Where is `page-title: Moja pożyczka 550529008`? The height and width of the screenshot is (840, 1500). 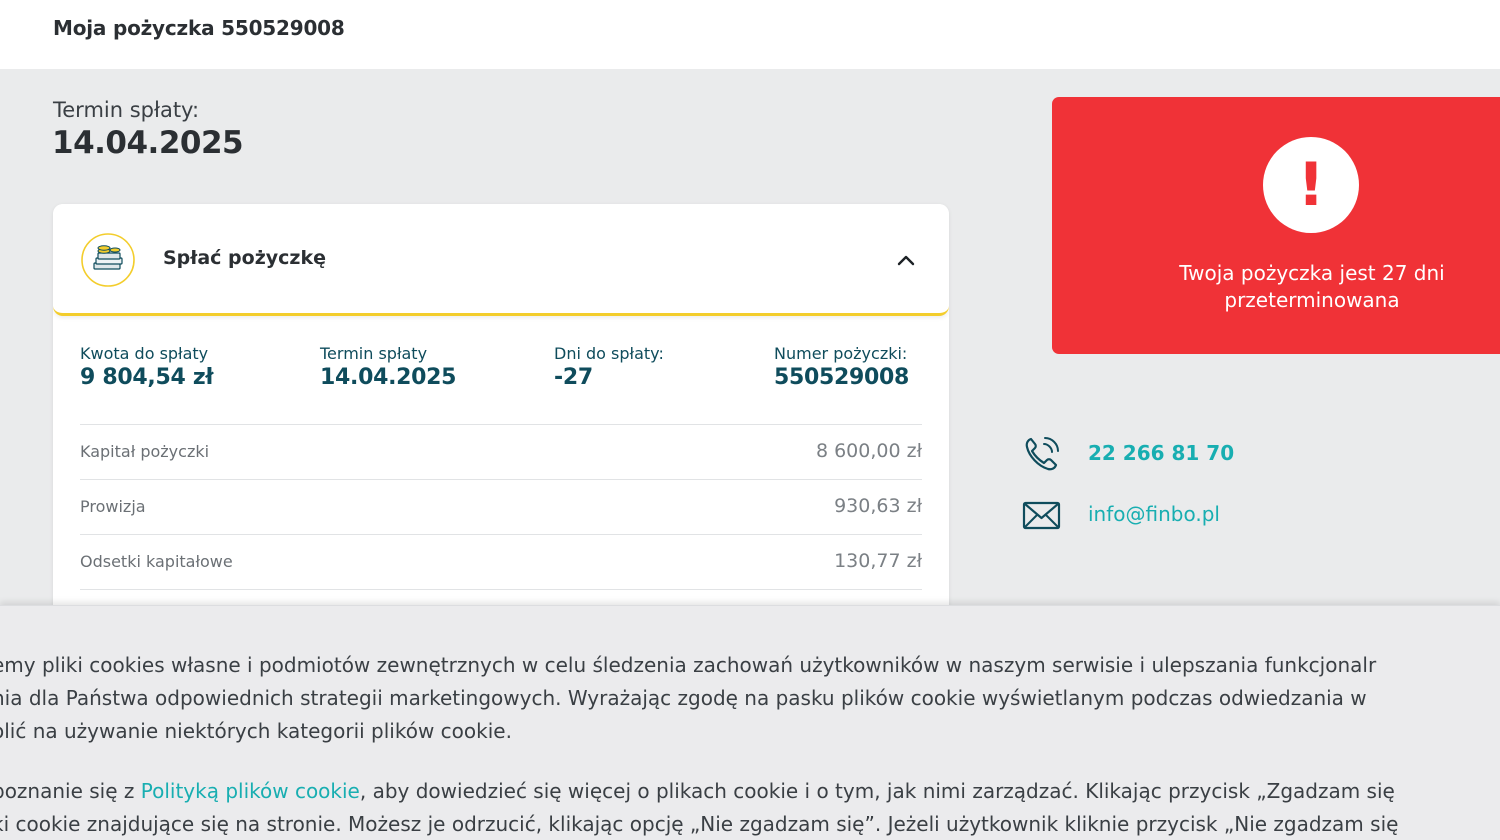
page-title: Moja pożyczka 550529008 is located at coordinates (199, 28).